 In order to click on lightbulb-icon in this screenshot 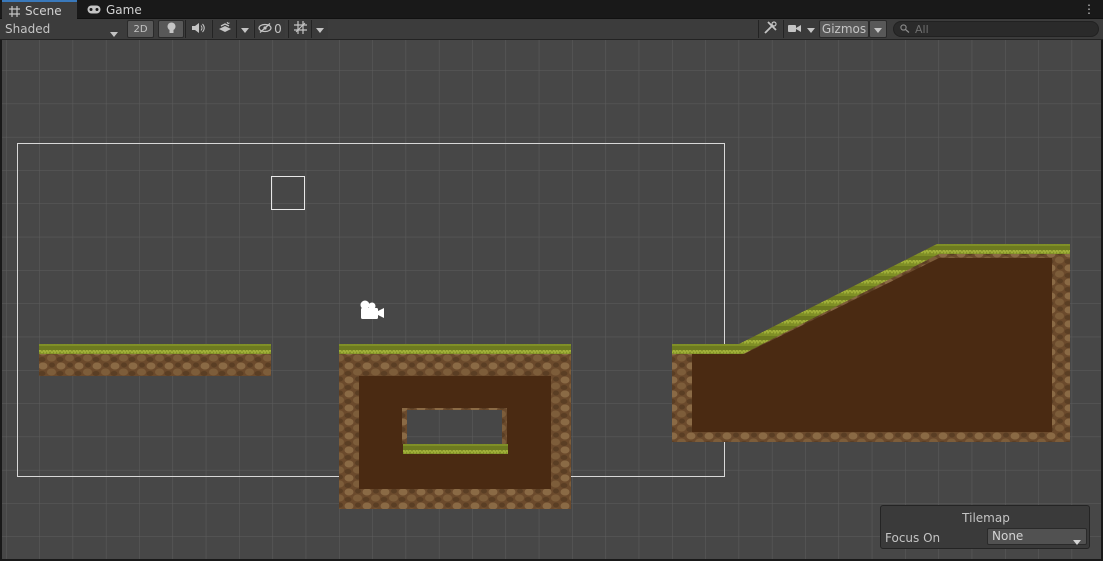, I will do `click(171, 29)`.